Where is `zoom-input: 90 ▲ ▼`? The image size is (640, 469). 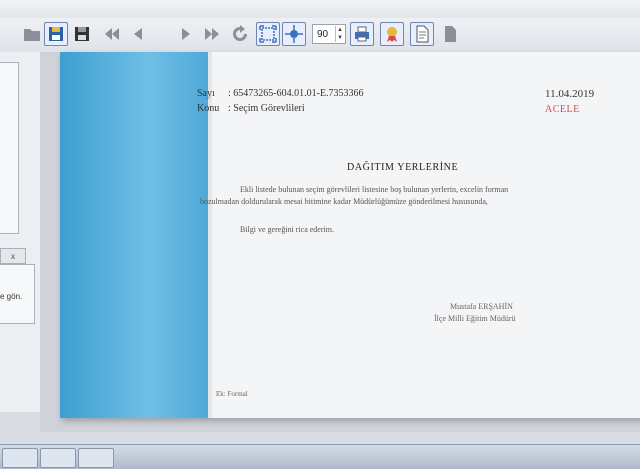
zoom-input: 90 ▲ ▼ is located at coordinates (329, 34).